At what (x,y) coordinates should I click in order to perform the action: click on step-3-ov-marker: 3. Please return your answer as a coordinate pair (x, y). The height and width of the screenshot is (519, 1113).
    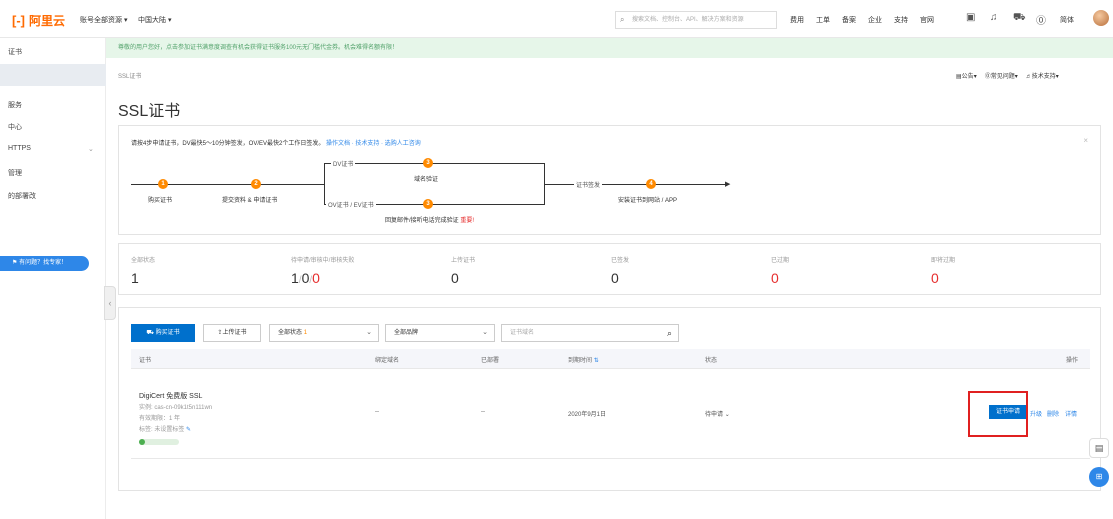
    Looking at the image, I should click on (428, 204).